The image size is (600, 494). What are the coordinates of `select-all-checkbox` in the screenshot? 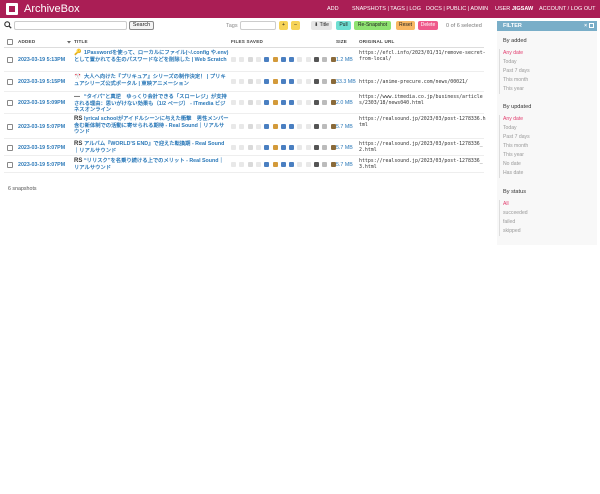 It's located at (10, 42).